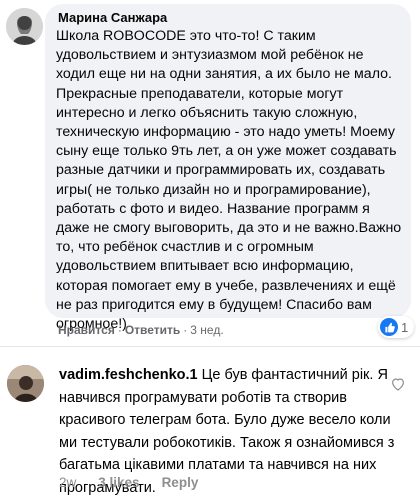 The image size is (420, 500). What do you see at coordinates (180, 482) in the screenshot?
I see `reply-button: Reply` at bounding box center [180, 482].